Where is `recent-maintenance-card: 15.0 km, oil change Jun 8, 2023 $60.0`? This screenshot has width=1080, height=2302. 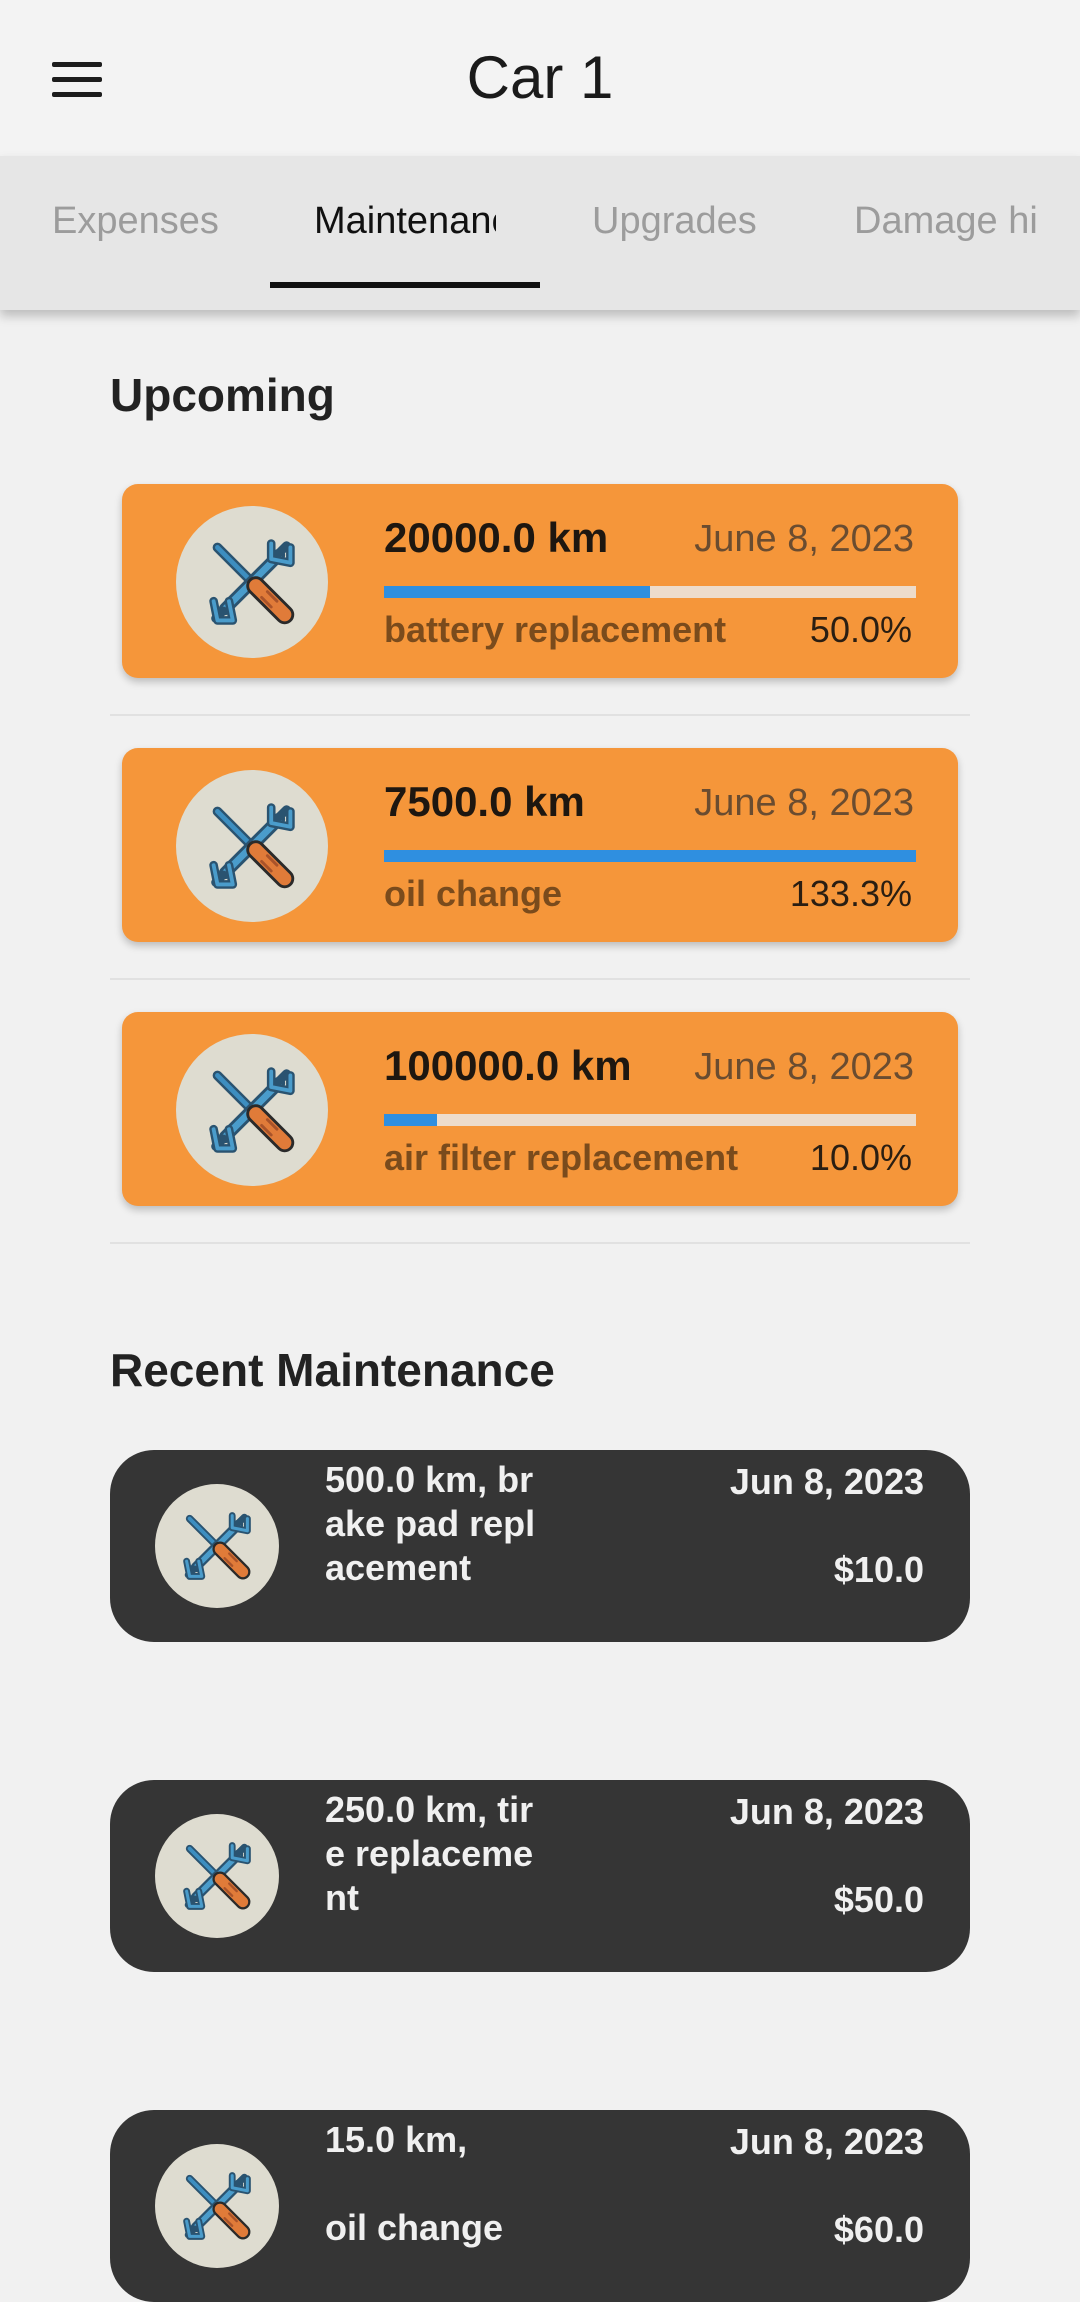
recent-maintenance-card: 15.0 km, oil change Jun 8, 2023 $60.0 is located at coordinates (540, 2206).